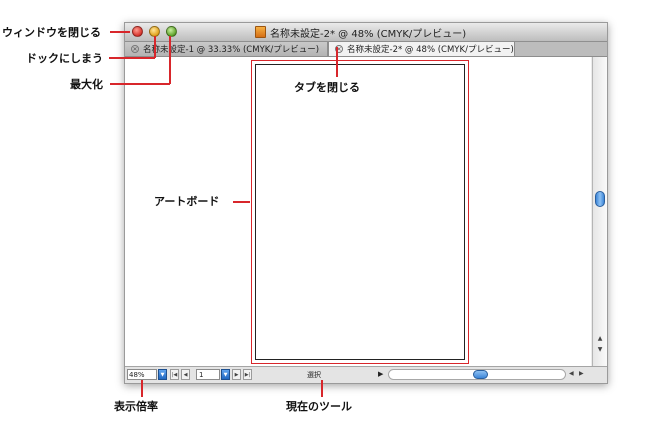 The height and width of the screenshot is (425, 646). Describe the element at coordinates (327, 87) in the screenshot. I see `annotation-close-tab: タブを閉じる` at that location.